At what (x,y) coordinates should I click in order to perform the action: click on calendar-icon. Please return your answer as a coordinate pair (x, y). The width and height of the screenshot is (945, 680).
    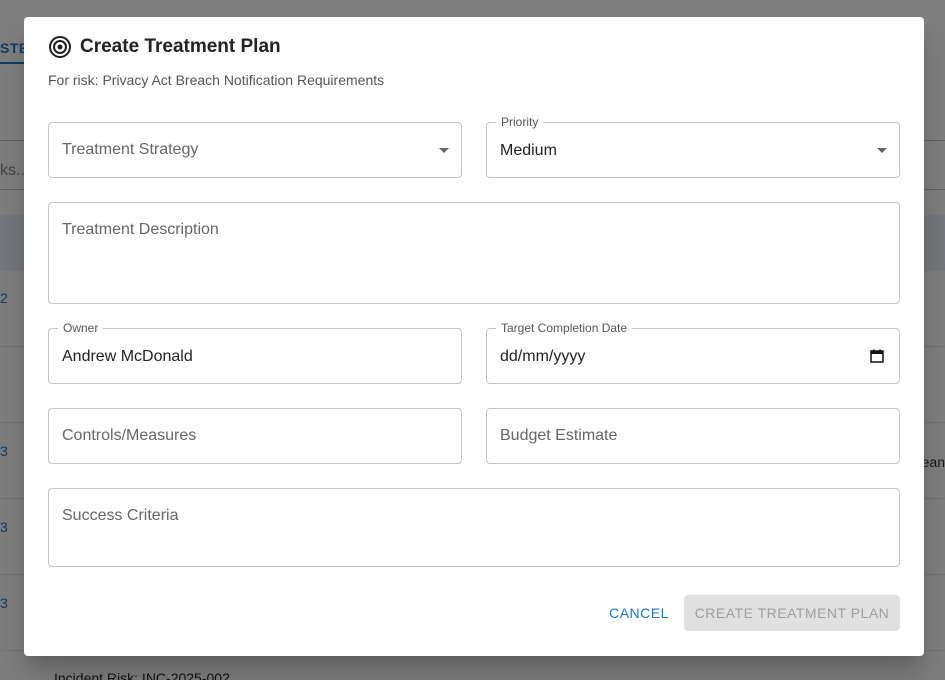
    Looking at the image, I should click on (877, 356).